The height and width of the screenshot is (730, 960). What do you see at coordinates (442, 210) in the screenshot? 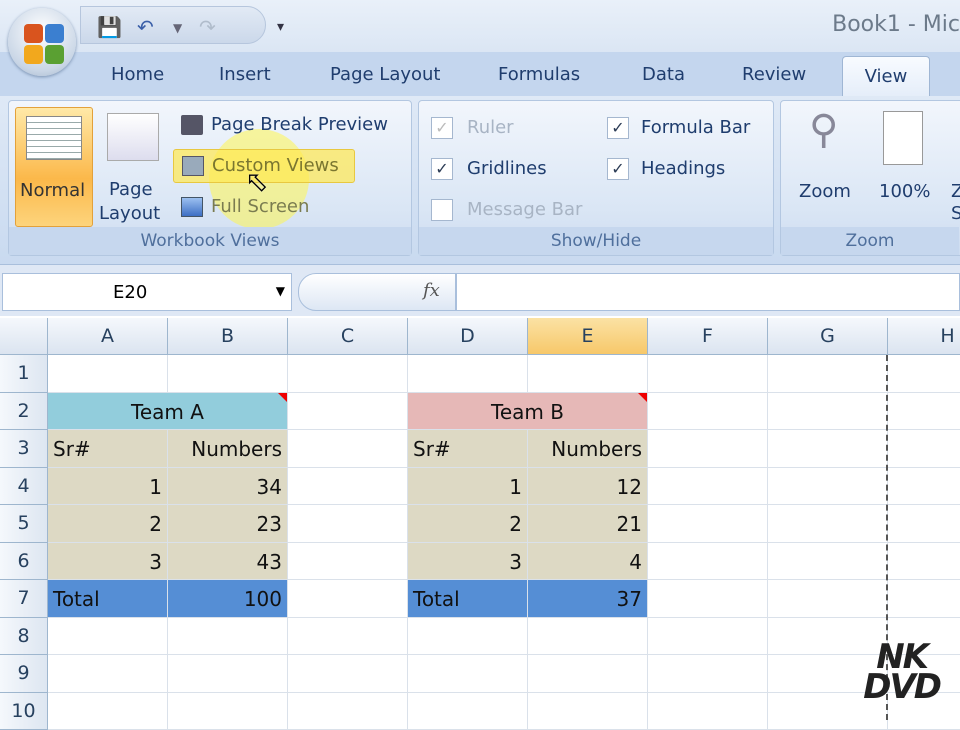
I see `message-bar-checkbox` at bounding box center [442, 210].